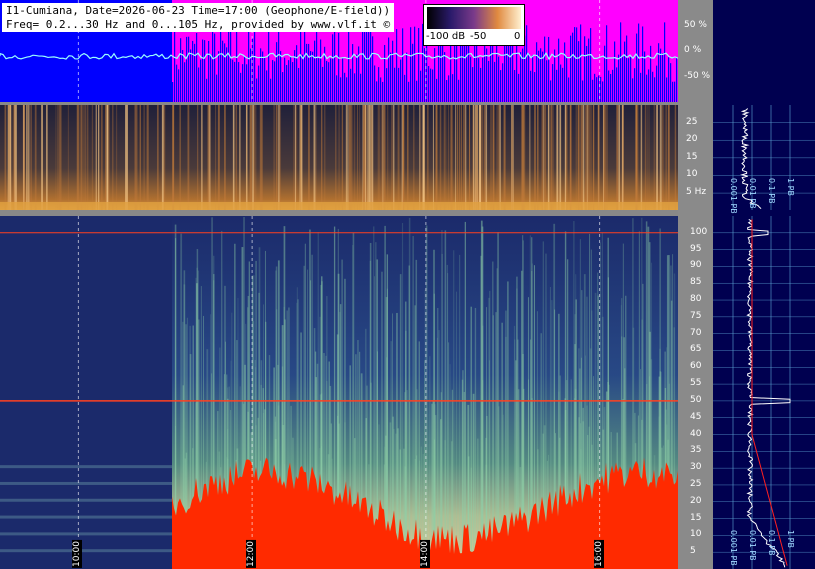  Describe the element at coordinates (517, 36) in the screenshot. I see `colorbar-max-label: 0` at that location.